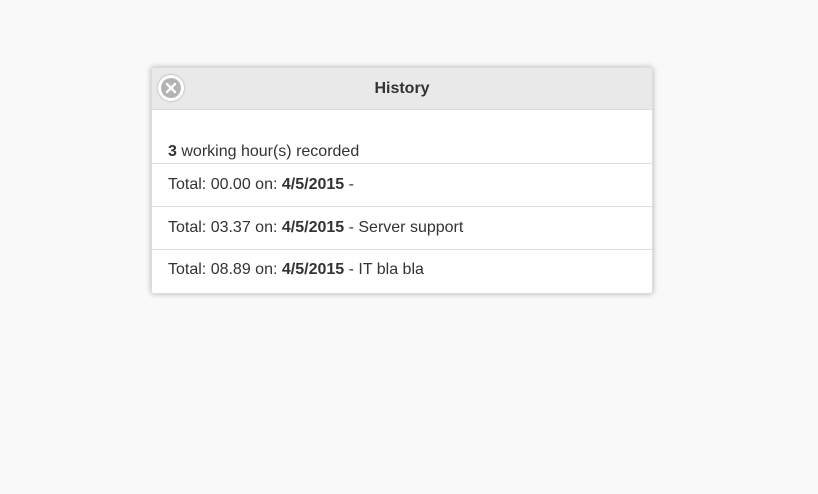 The height and width of the screenshot is (494, 818). What do you see at coordinates (411, 227) in the screenshot?
I see `entry-description: Server support` at bounding box center [411, 227].